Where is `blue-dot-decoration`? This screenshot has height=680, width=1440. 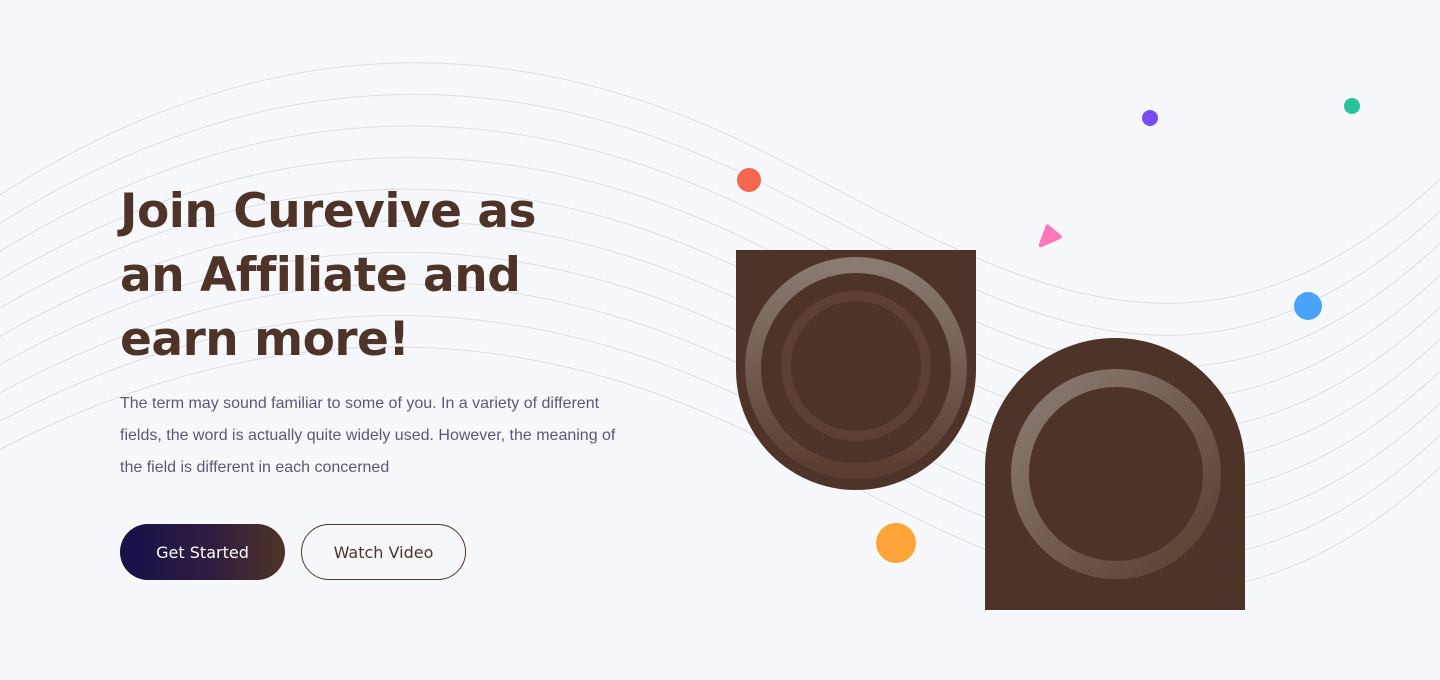
blue-dot-decoration is located at coordinates (1308, 306).